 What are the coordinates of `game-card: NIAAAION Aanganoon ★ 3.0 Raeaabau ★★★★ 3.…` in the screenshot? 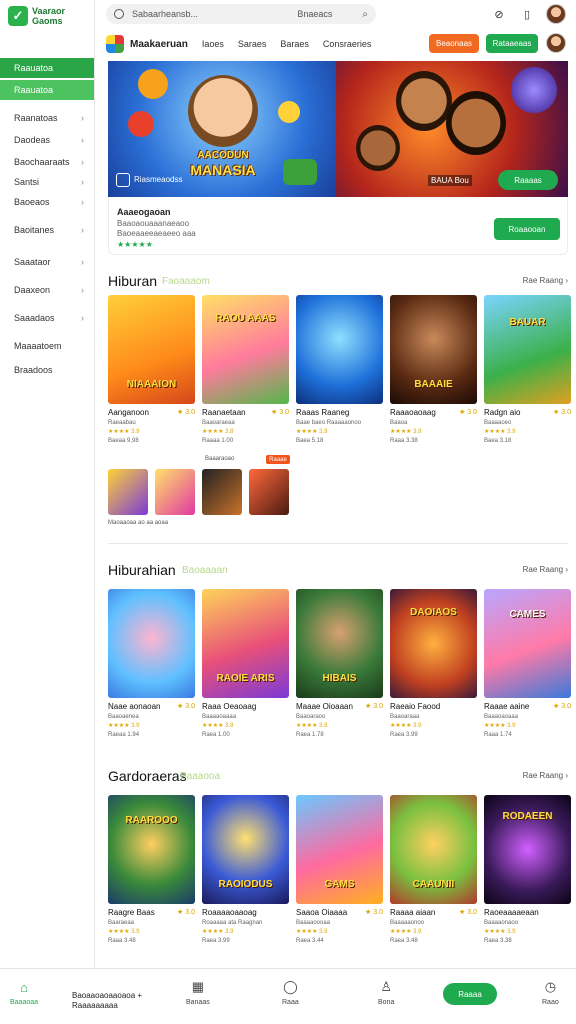 It's located at (151, 370).